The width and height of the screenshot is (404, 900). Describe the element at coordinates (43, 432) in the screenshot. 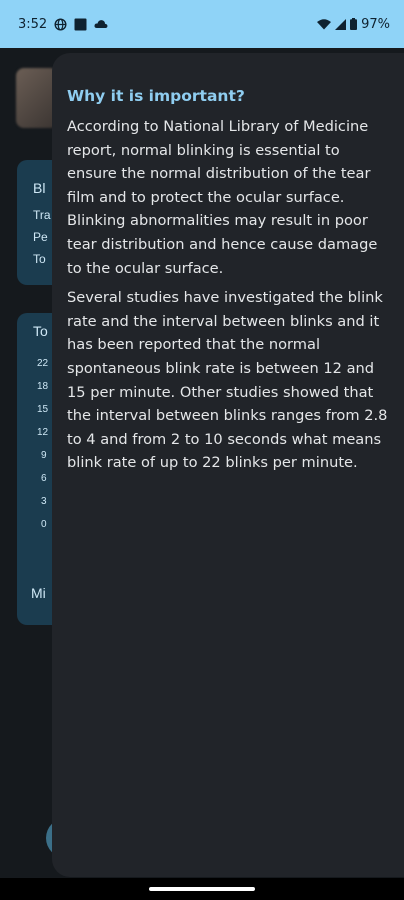

I see `axis-tick: 12` at that location.